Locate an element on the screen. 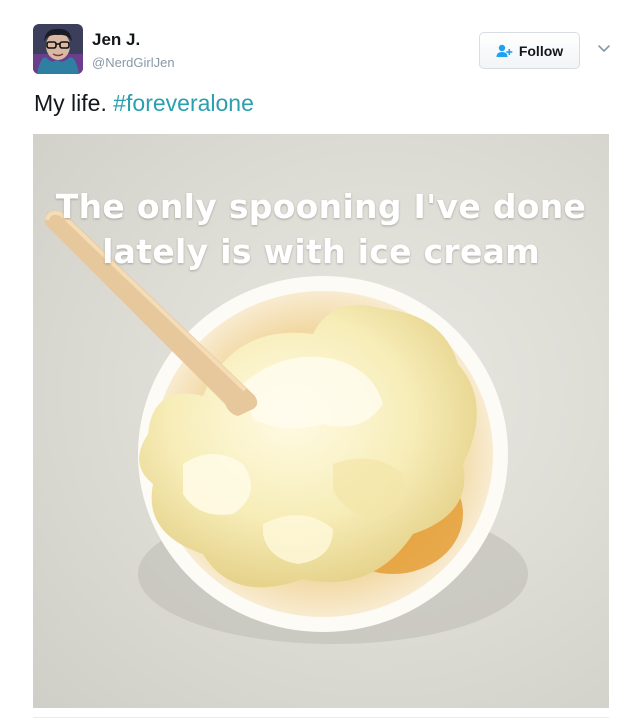  follow-label: Follow is located at coordinates (541, 50).